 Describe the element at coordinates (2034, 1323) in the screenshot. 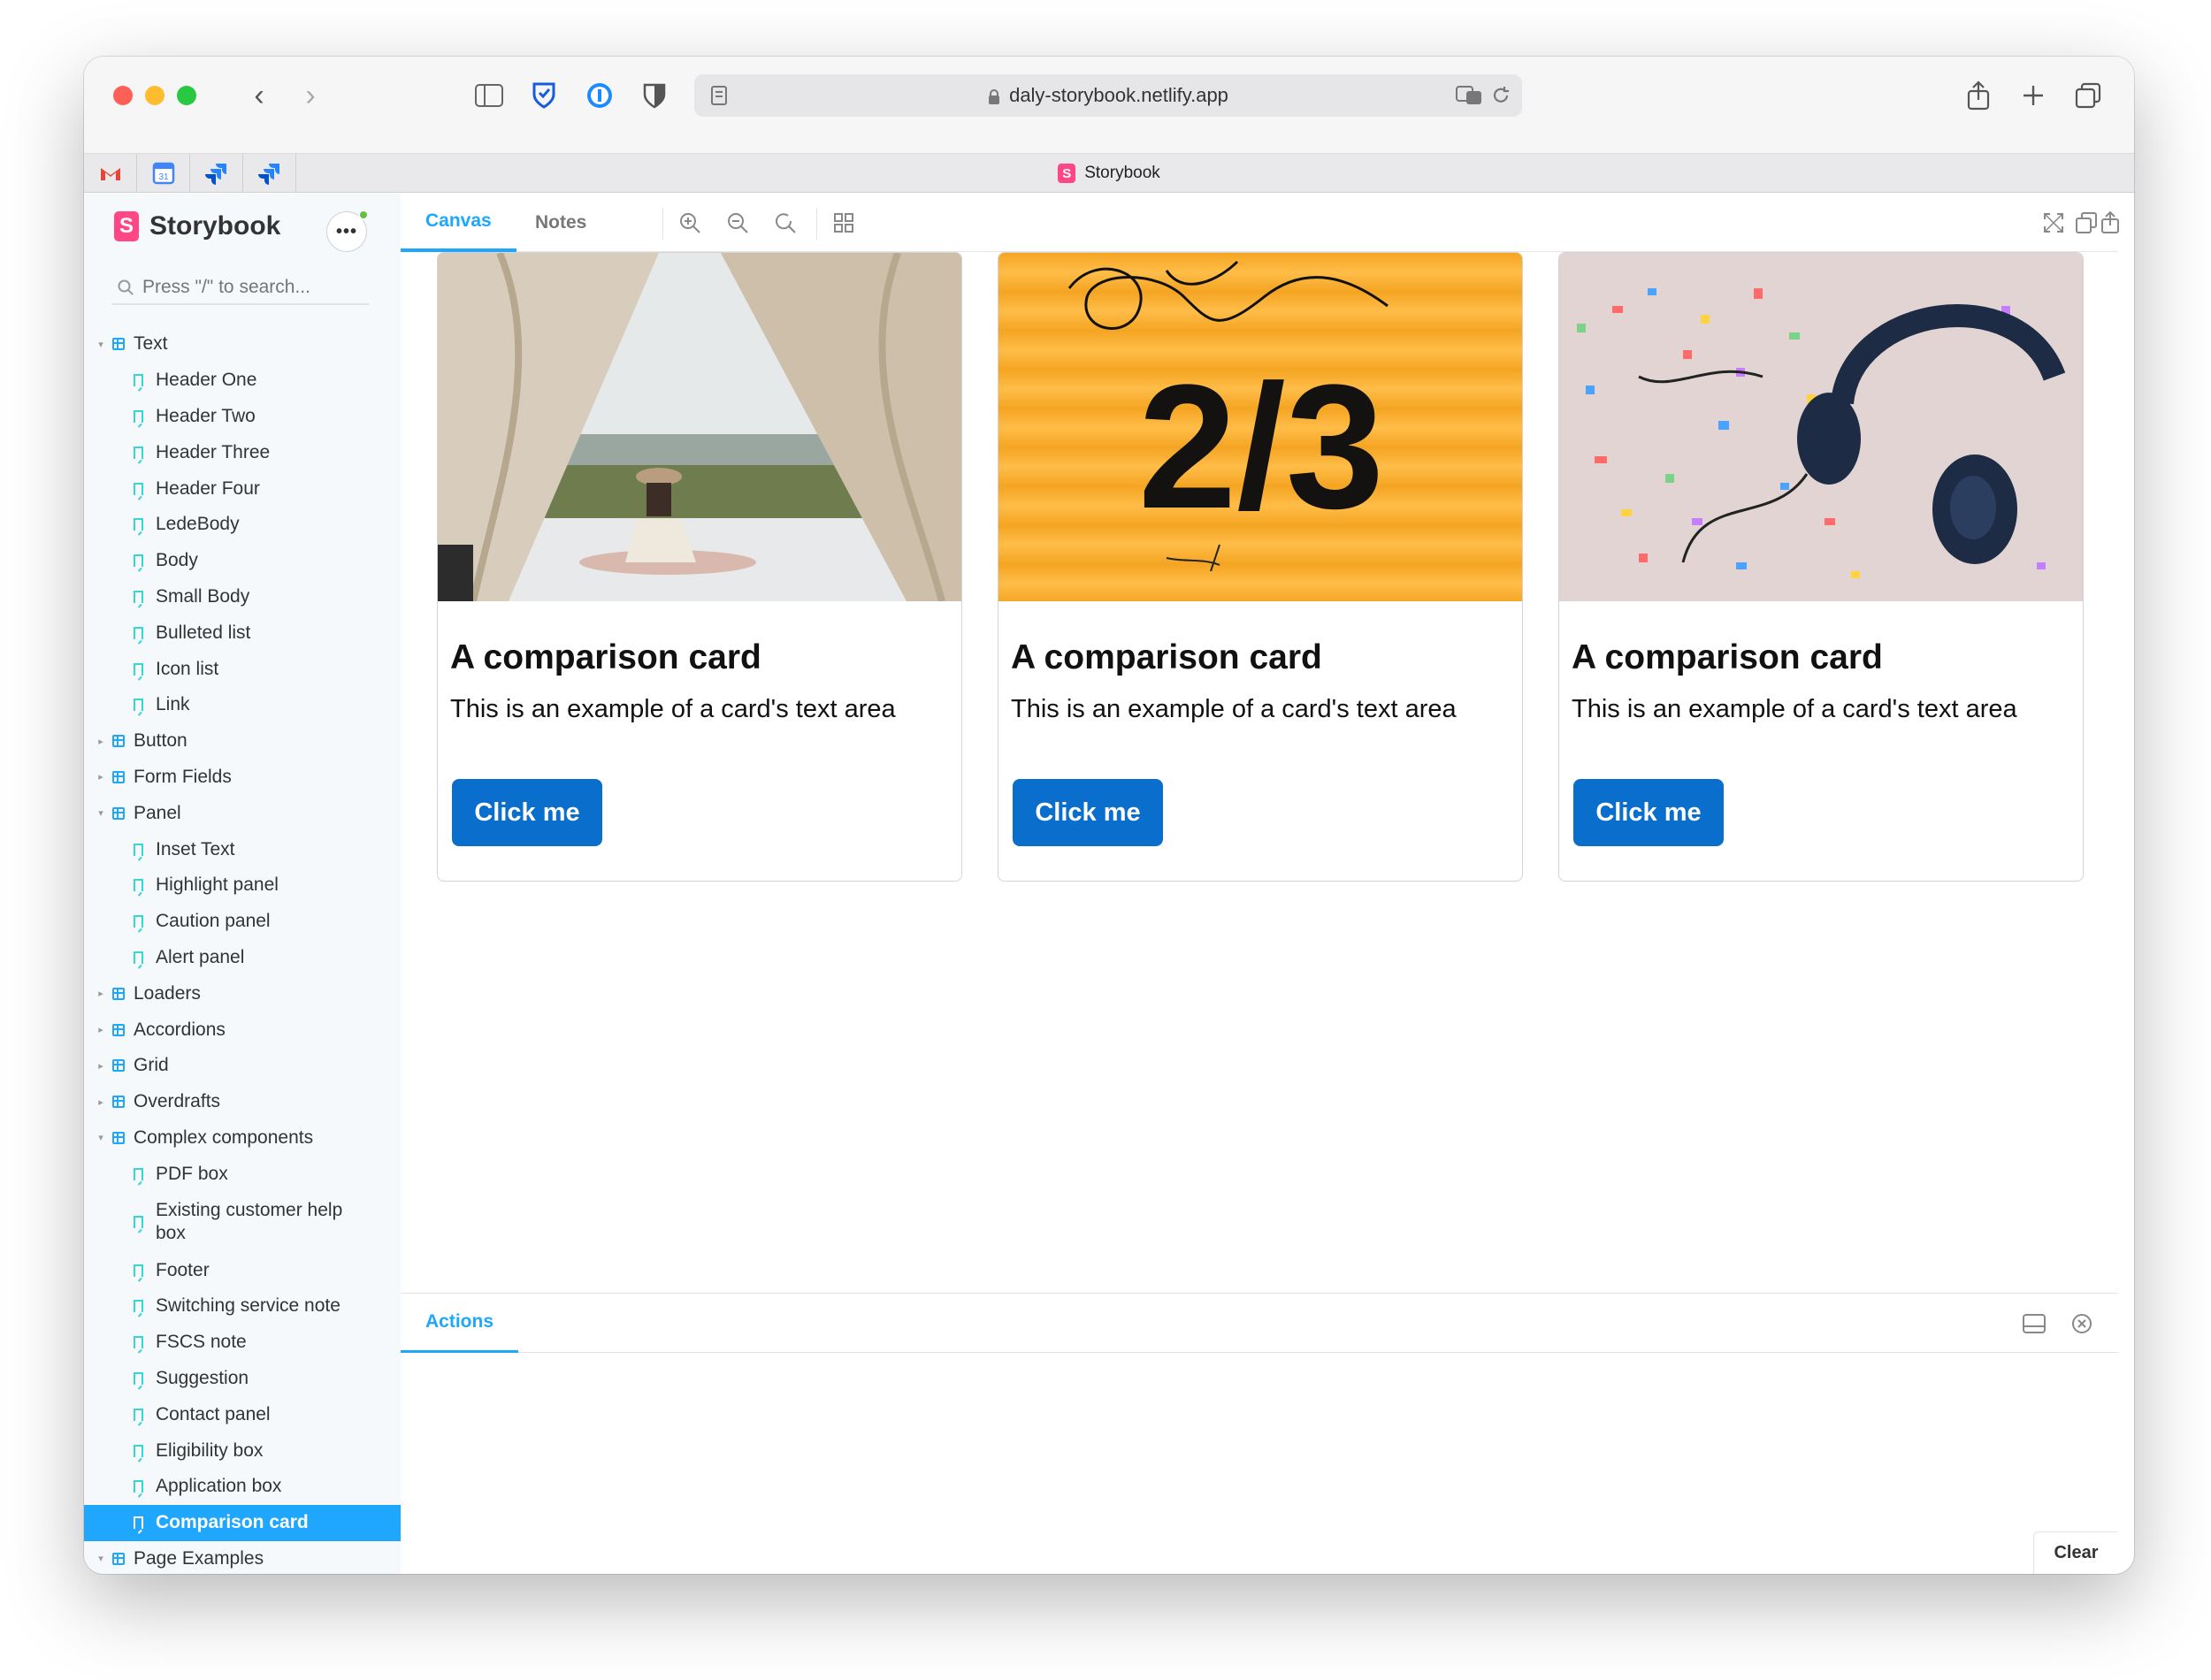

I see `panel-position-icon` at that location.